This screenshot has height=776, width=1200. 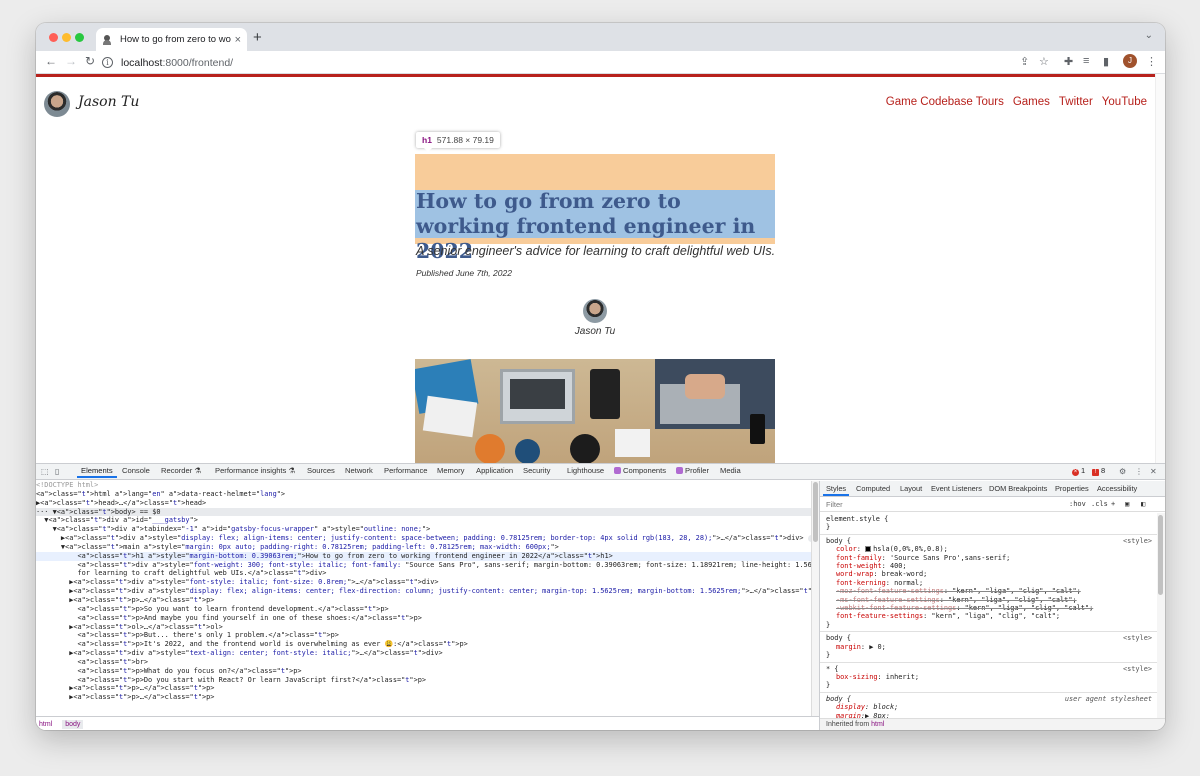 I want to click on new-rule-icon: +, so click(x=1113, y=504).